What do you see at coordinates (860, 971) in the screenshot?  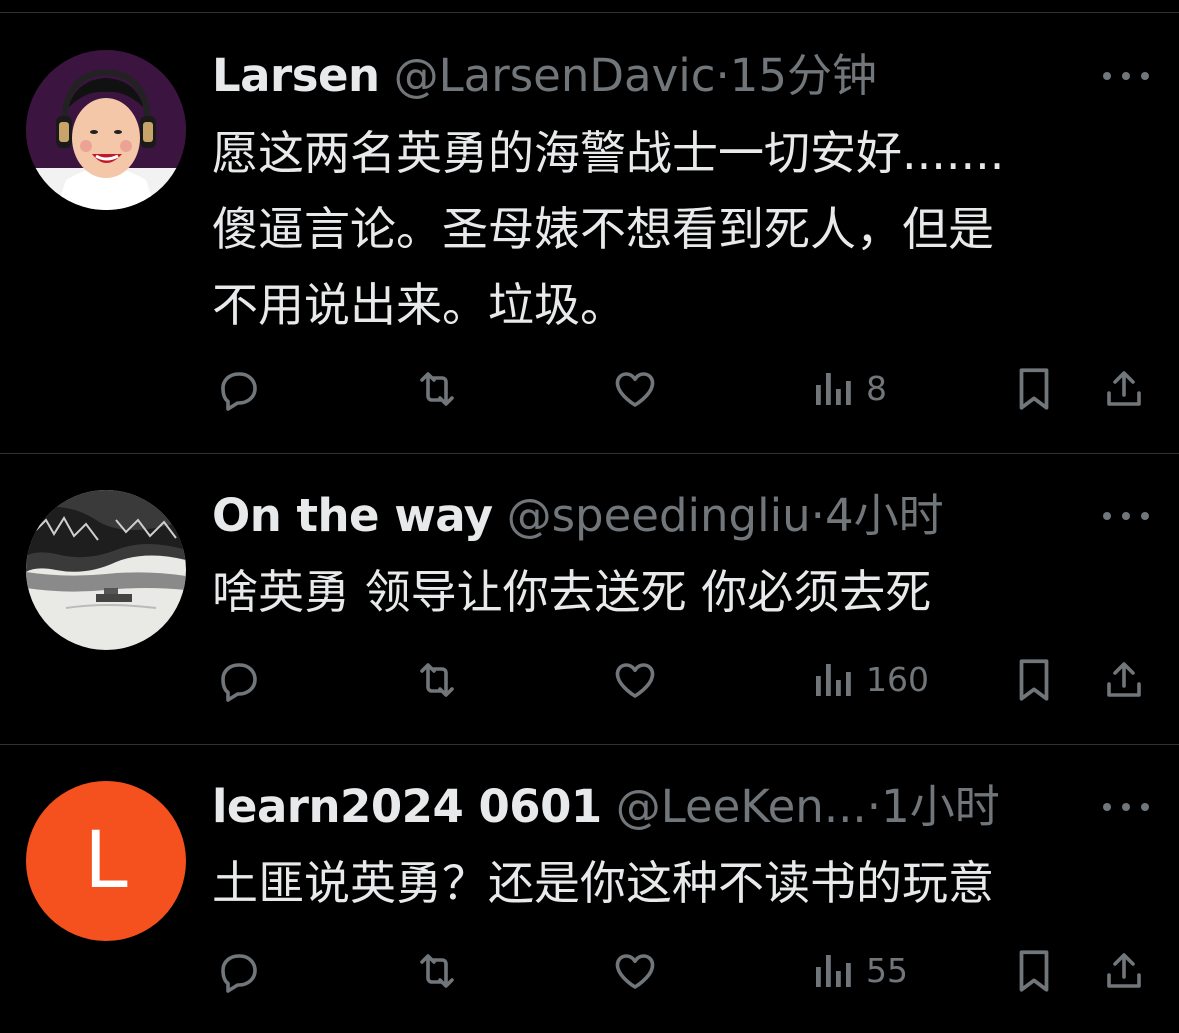 I see `views-button: 55` at bounding box center [860, 971].